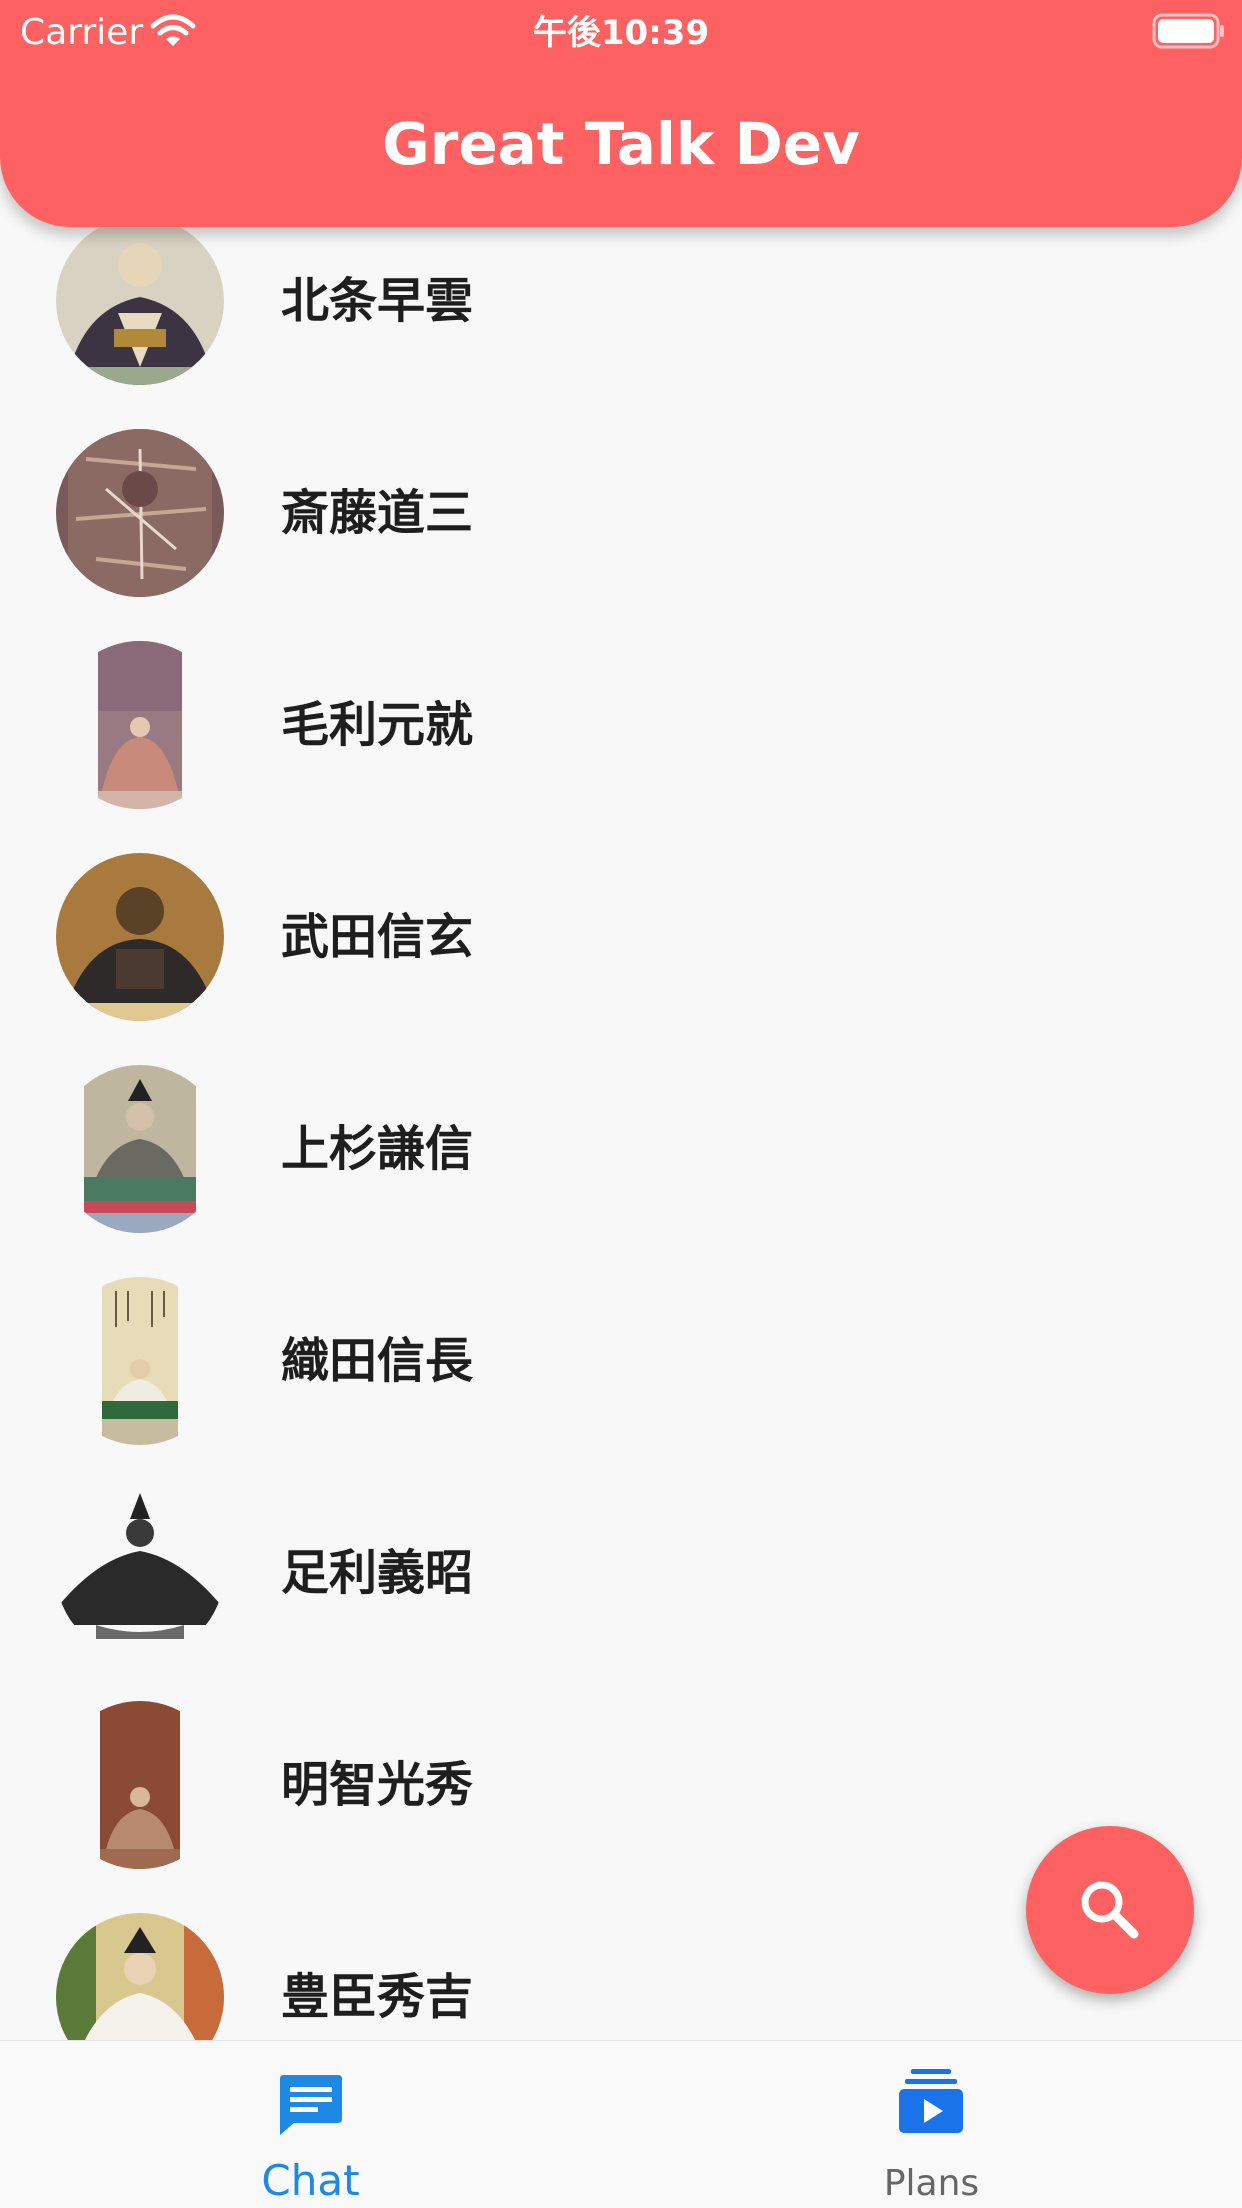 The width and height of the screenshot is (1242, 2208). What do you see at coordinates (621, 1361) in the screenshot?
I see `list-item: 織田信長` at bounding box center [621, 1361].